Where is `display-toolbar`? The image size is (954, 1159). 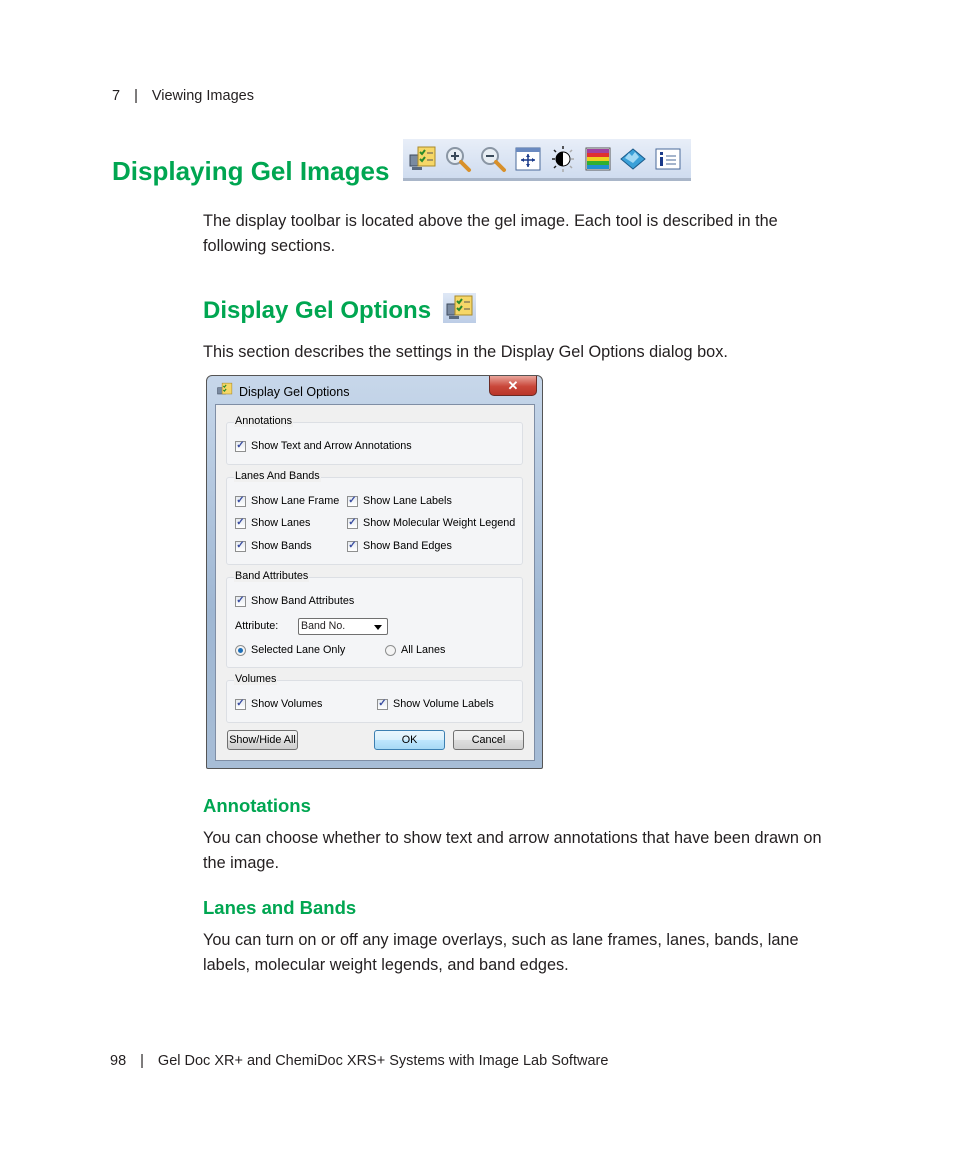
display-toolbar is located at coordinates (547, 160).